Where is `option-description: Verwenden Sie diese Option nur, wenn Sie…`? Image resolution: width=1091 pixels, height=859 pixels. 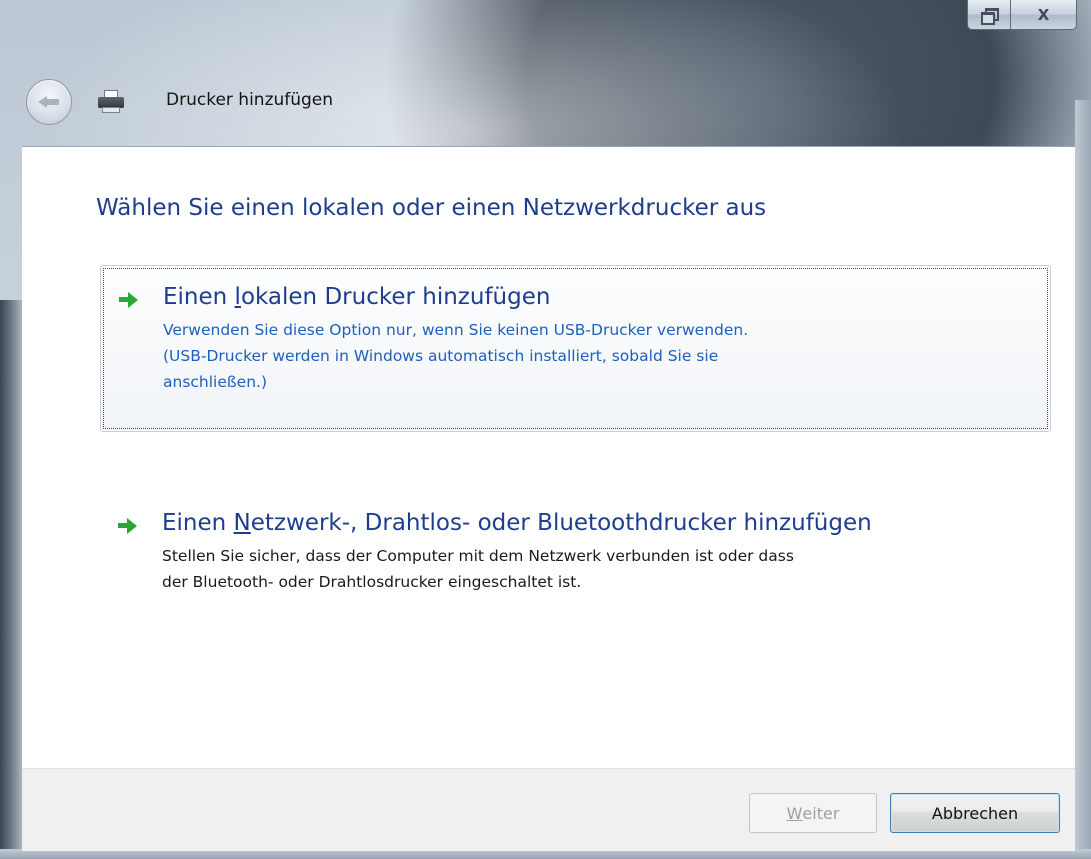
option-description: Verwenden Sie diese Option nur, wenn Sie… is located at coordinates (456, 356).